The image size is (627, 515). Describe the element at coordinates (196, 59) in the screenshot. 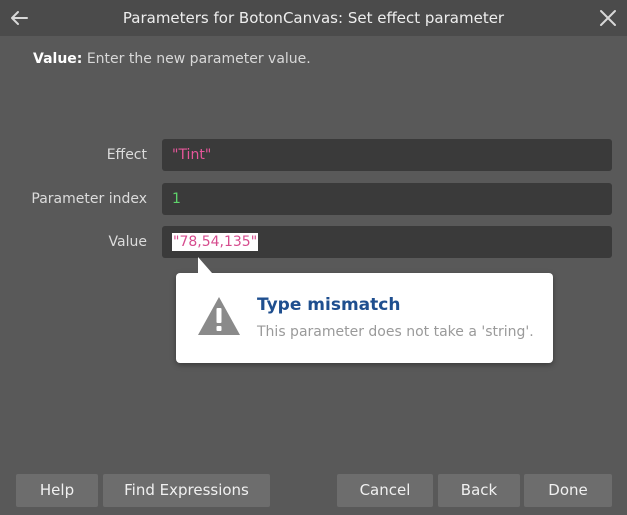

I see `description-text: Enter the new parameter value.` at that location.